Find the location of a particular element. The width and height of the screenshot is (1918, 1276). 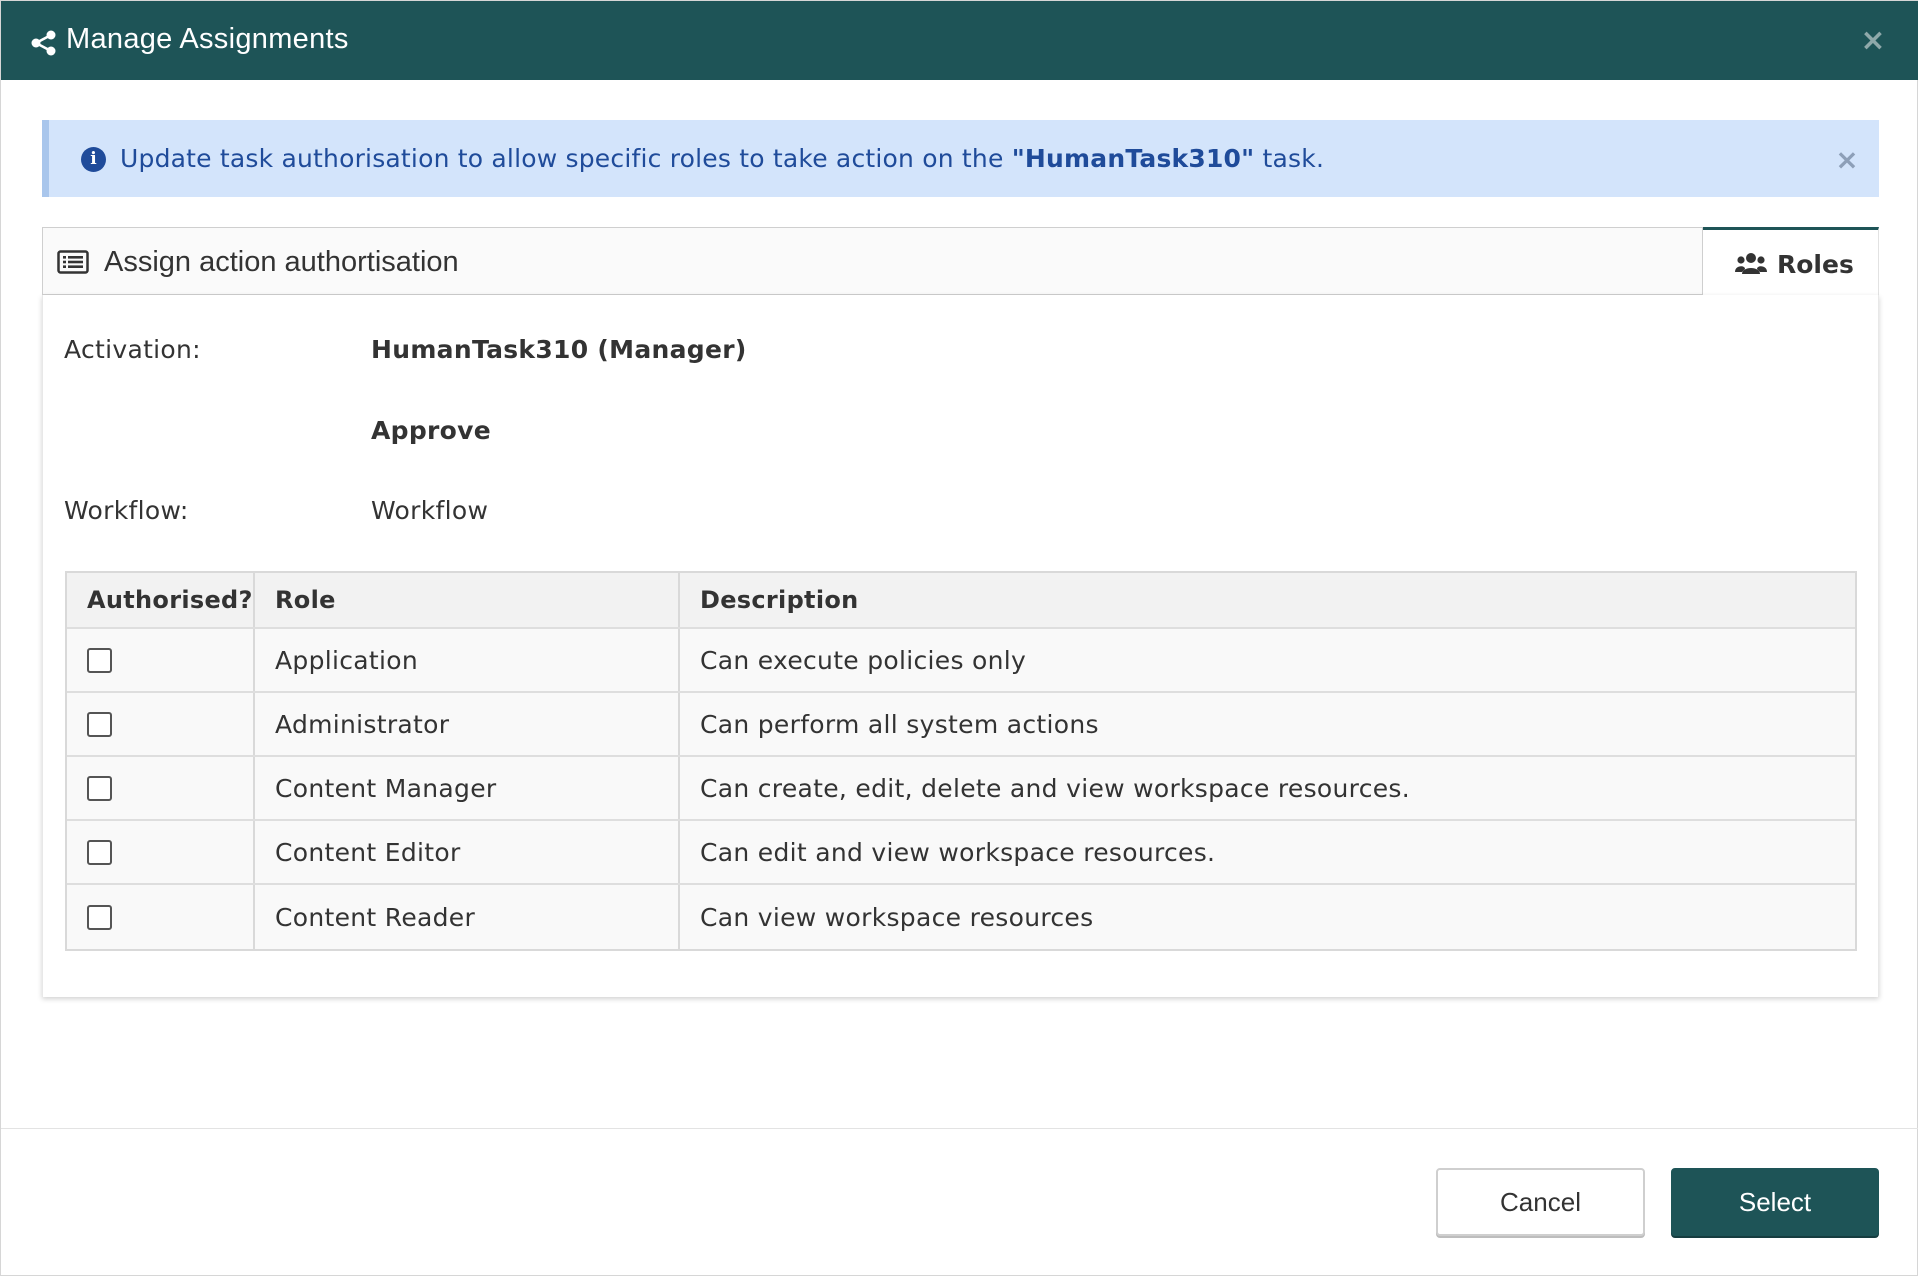

table-row: Application Can execute policies only is located at coordinates (961, 661).